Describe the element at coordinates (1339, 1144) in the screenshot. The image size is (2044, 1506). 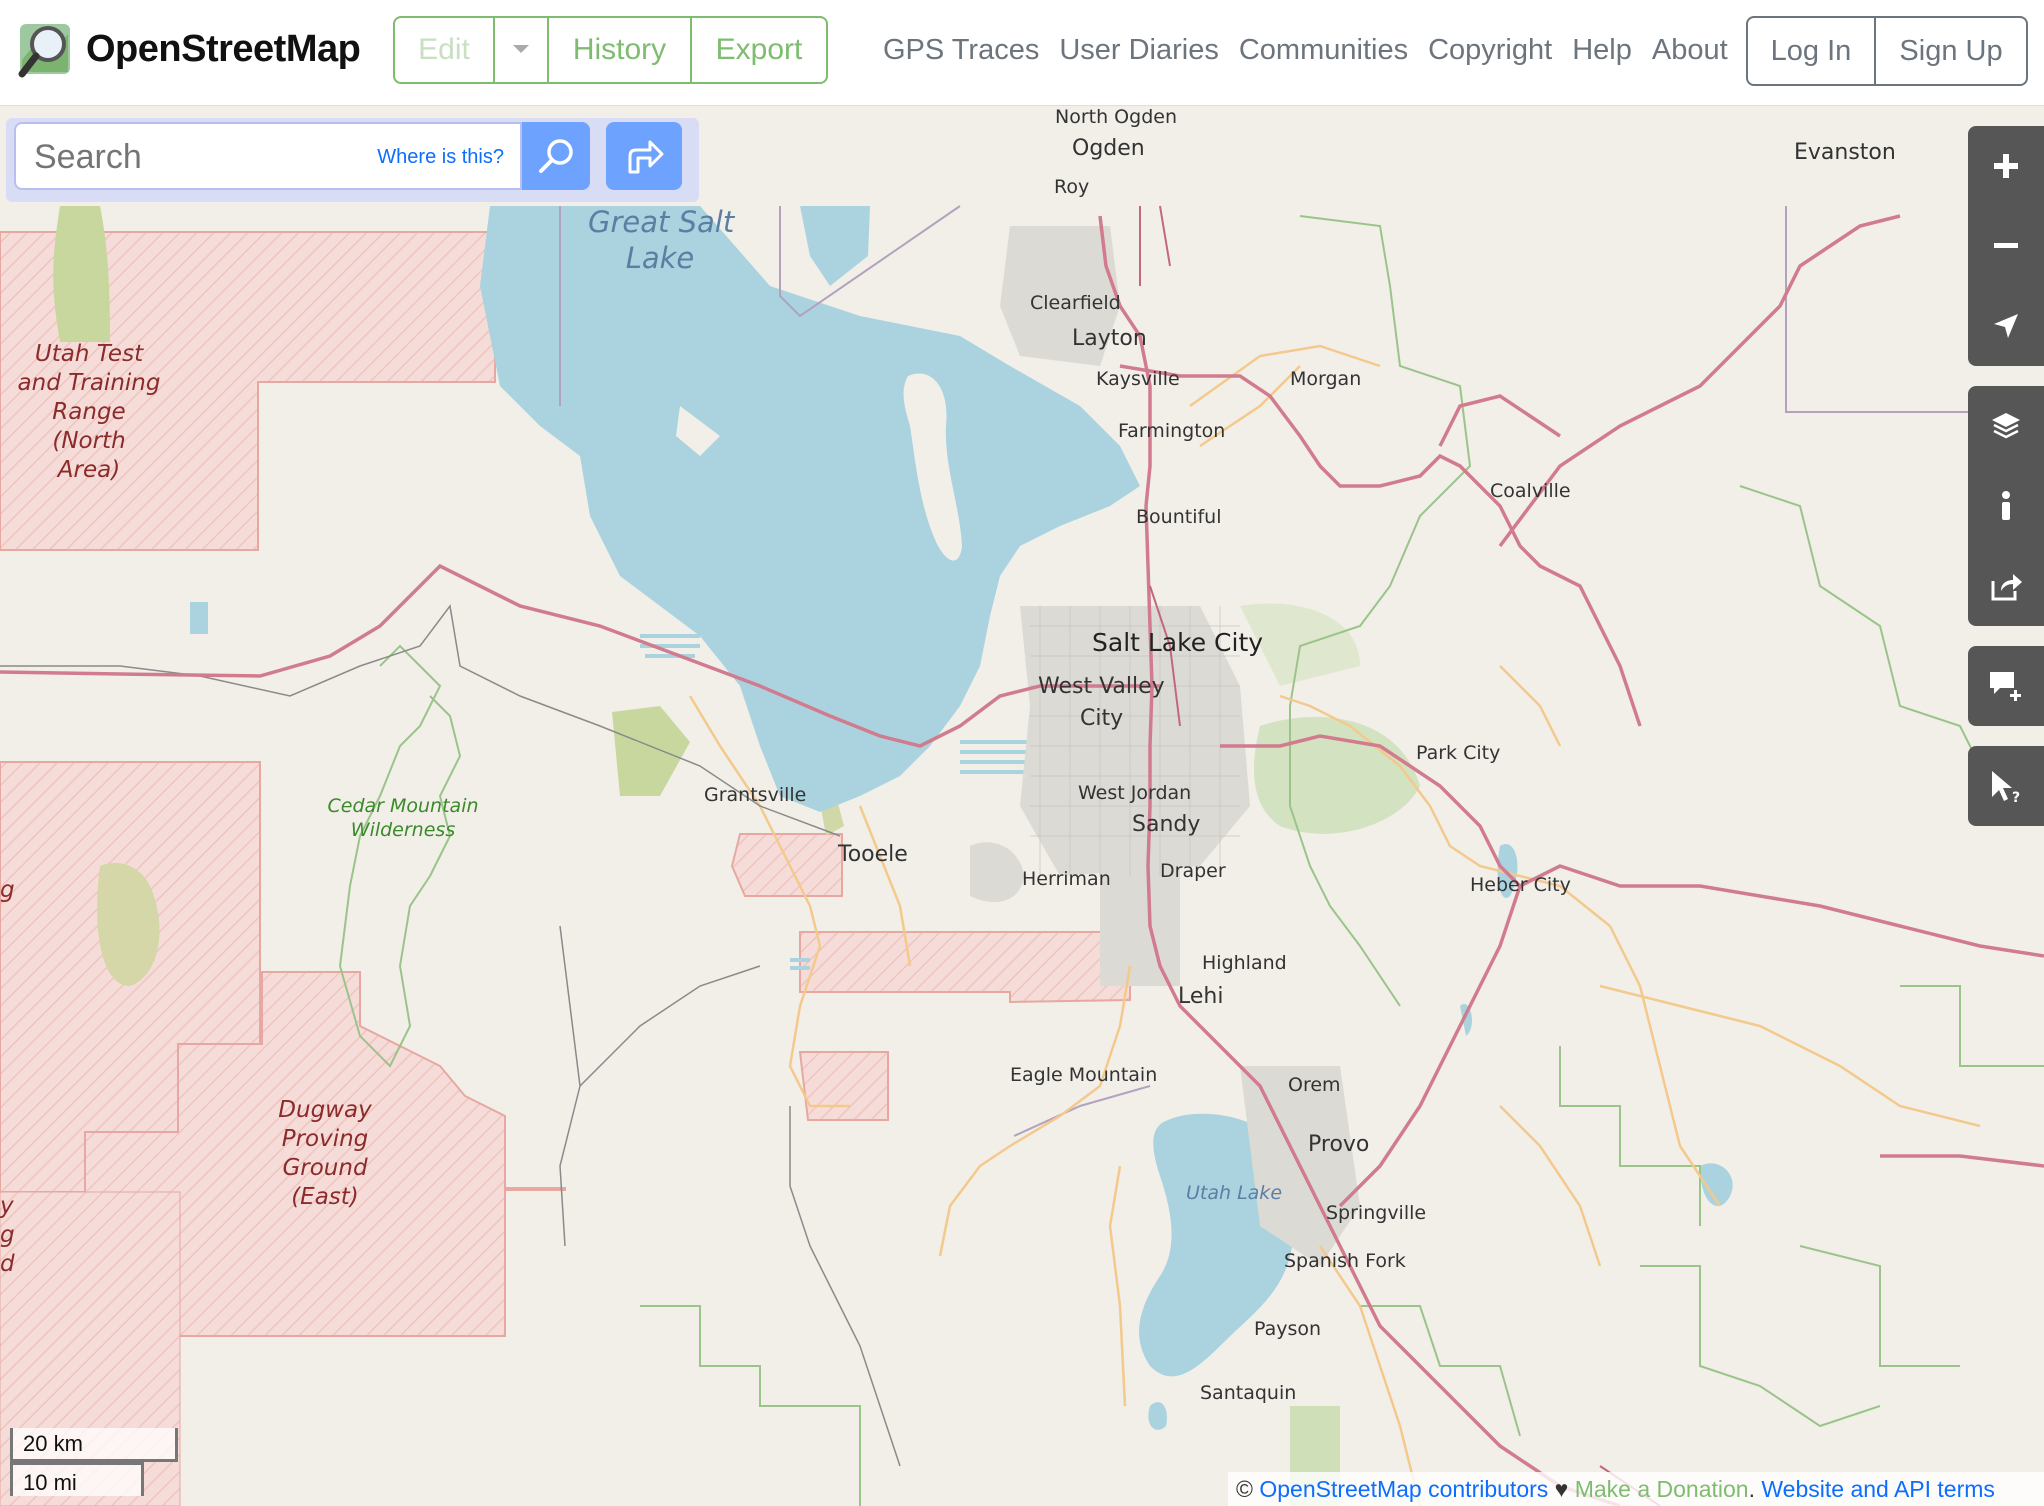
I see `label-provo: Provo` at that location.